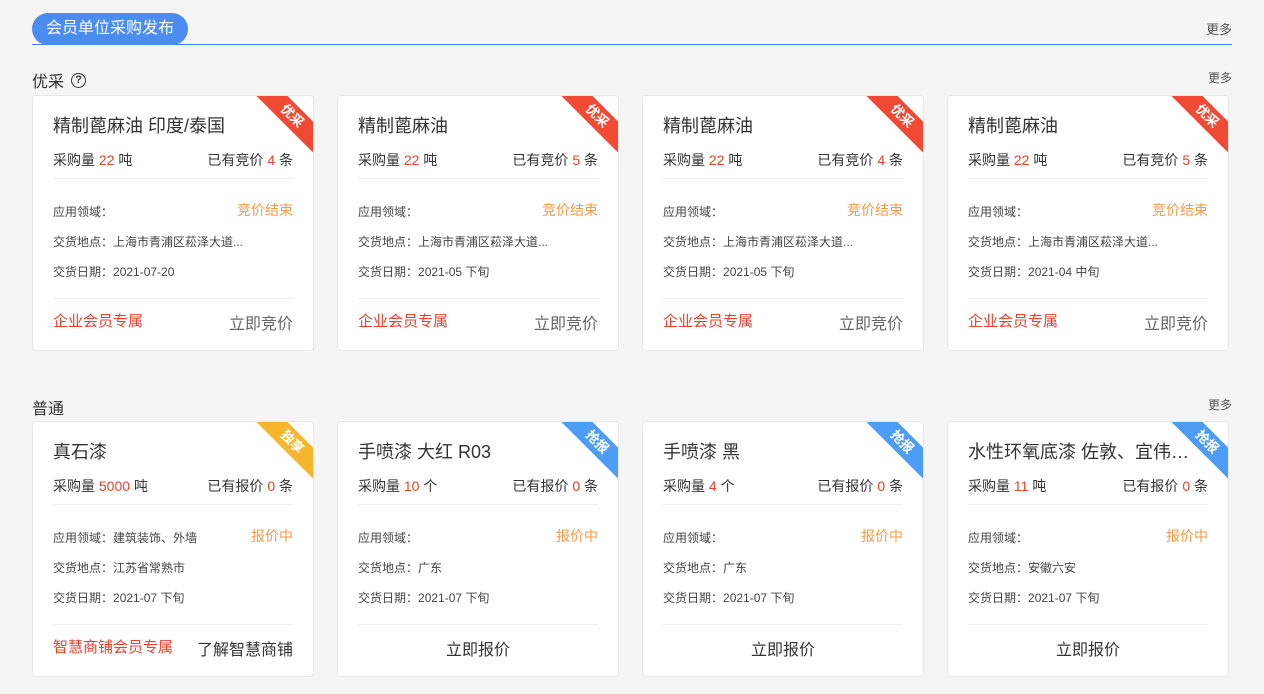 This screenshot has width=1264, height=694. I want to click on learn-more-button: 了解智慧商铺, so click(245, 648).